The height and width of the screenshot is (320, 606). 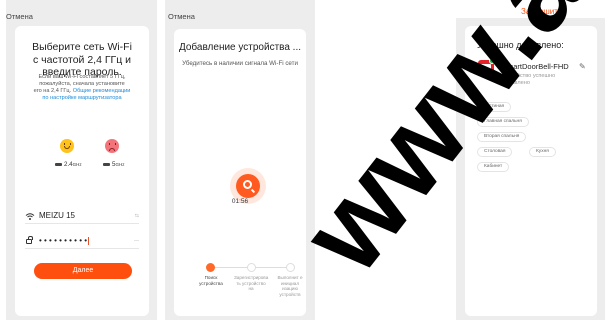 I want to click on wifi-icon, so click(x=30, y=216).